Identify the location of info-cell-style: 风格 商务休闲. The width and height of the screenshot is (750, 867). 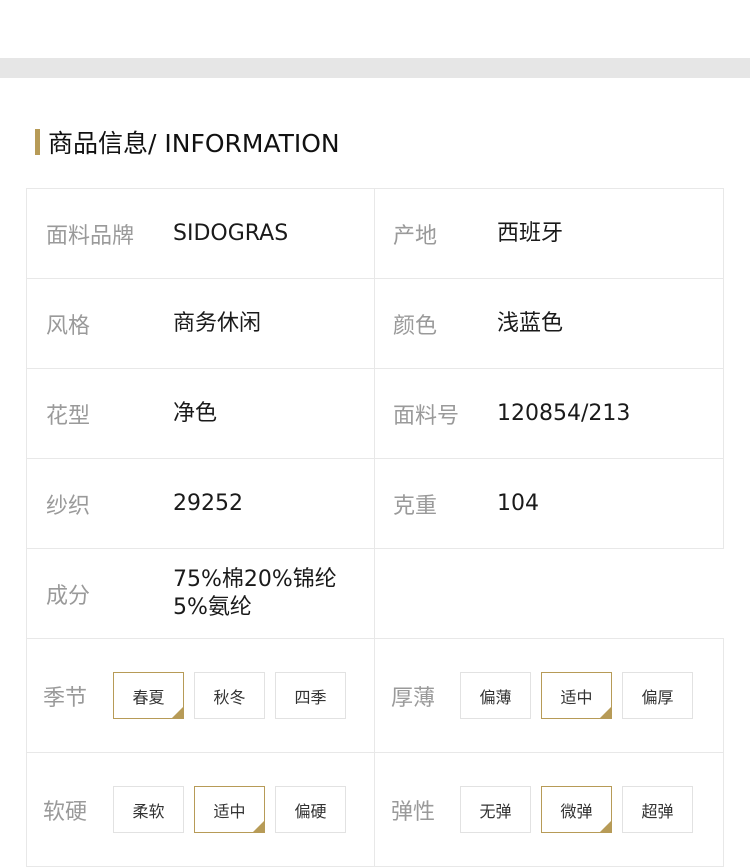
(200, 323).